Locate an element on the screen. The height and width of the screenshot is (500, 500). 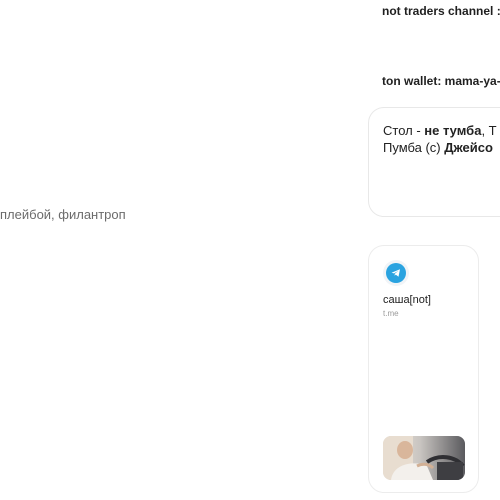
link-domain: t.me is located at coordinates (391, 313).